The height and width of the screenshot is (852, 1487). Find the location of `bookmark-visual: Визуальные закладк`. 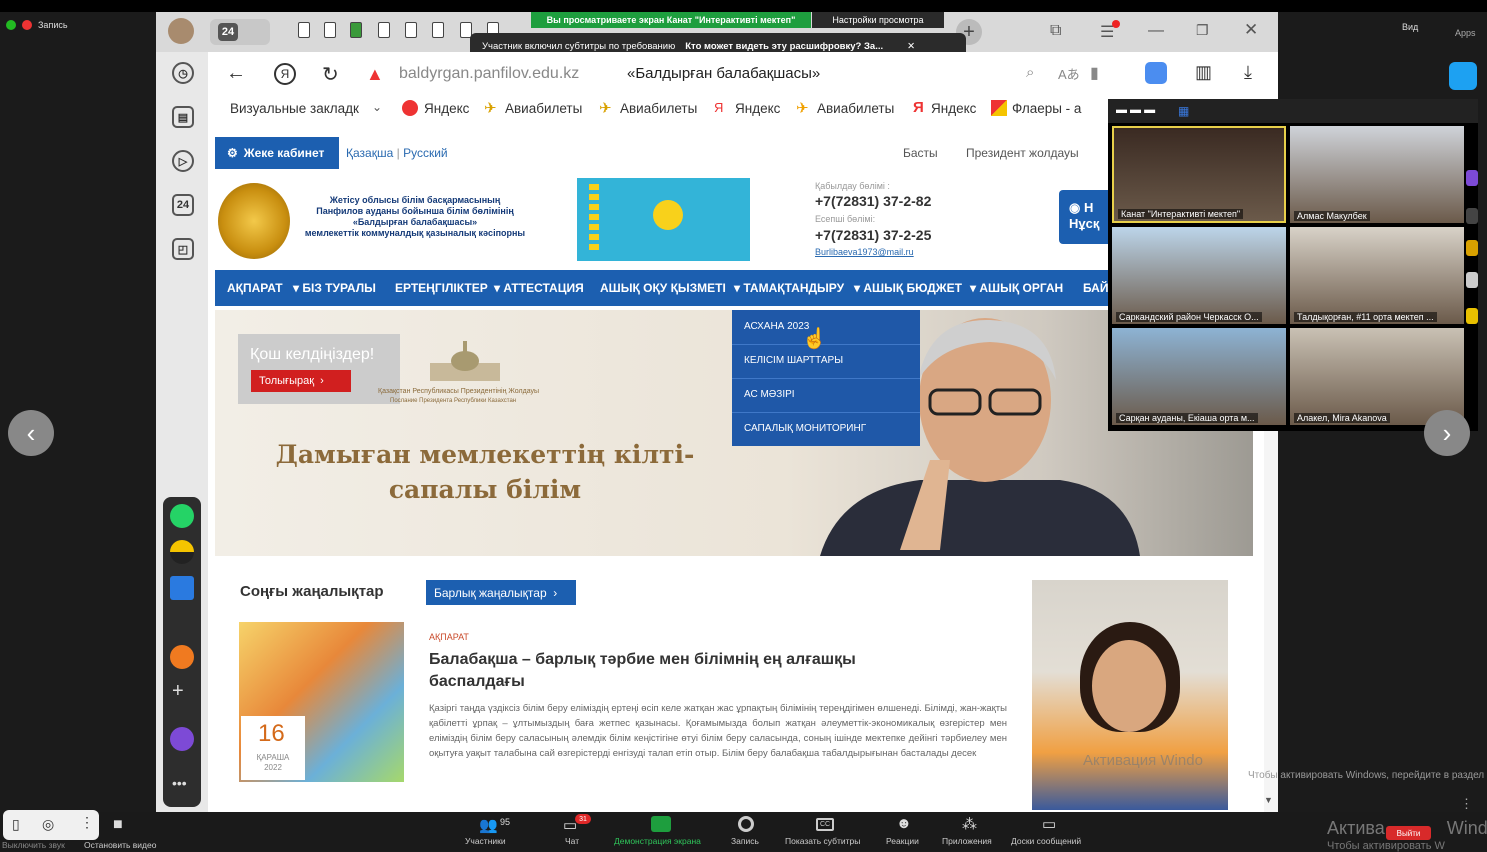

bookmark-visual: Визуальные закладк is located at coordinates (294, 108).